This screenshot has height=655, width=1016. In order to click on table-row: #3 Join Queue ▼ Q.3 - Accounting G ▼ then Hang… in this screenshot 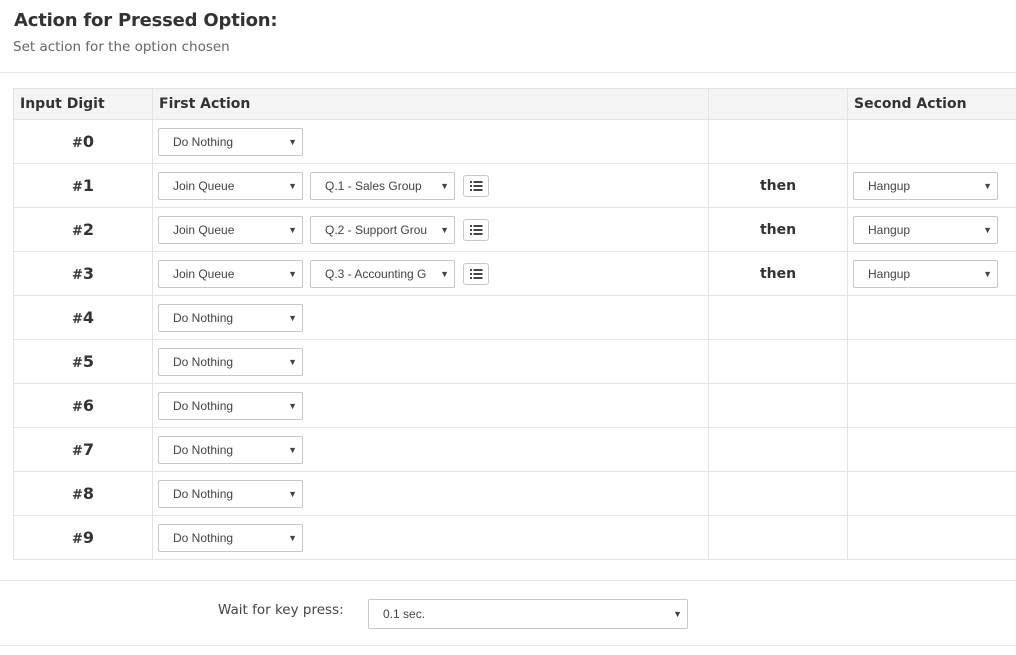, I will do `click(514, 273)`.